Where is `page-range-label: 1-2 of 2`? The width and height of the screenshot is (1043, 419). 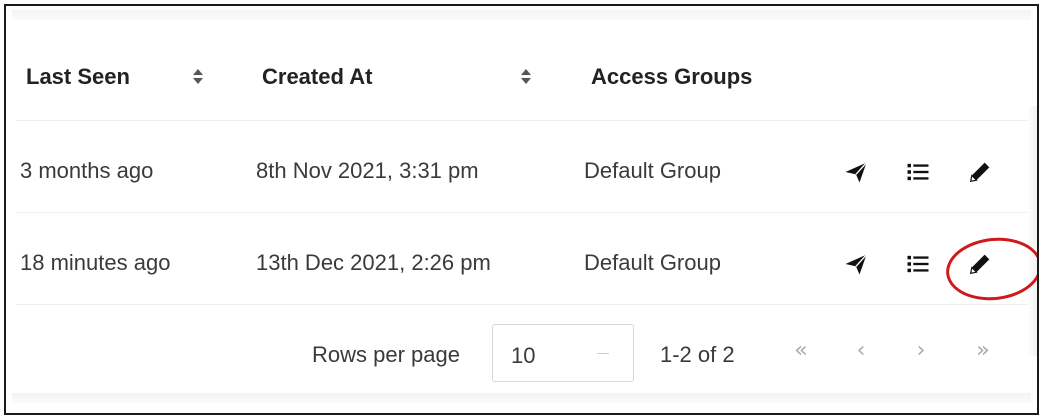
page-range-label: 1-2 of 2 is located at coordinates (697, 354).